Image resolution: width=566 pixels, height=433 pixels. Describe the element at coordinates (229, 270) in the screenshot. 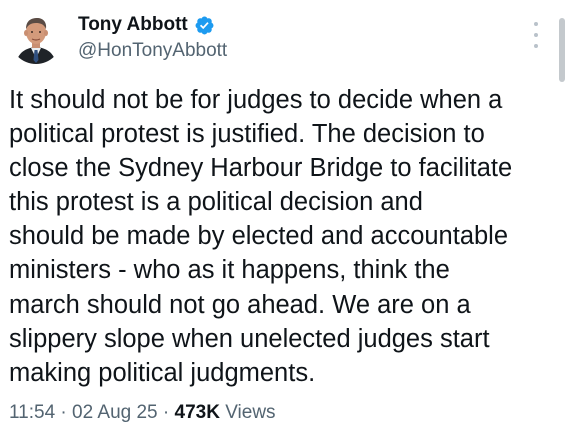

I see `tweet-text-line: ministers - who as it happens, think the` at that location.